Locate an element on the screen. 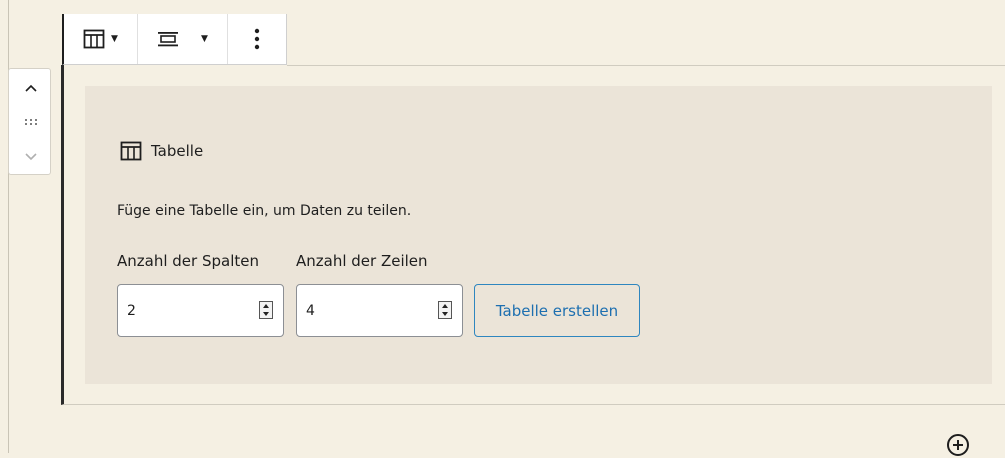 The height and width of the screenshot is (458, 1005). block-toolbar: ▼ ▼ is located at coordinates (174, 39).